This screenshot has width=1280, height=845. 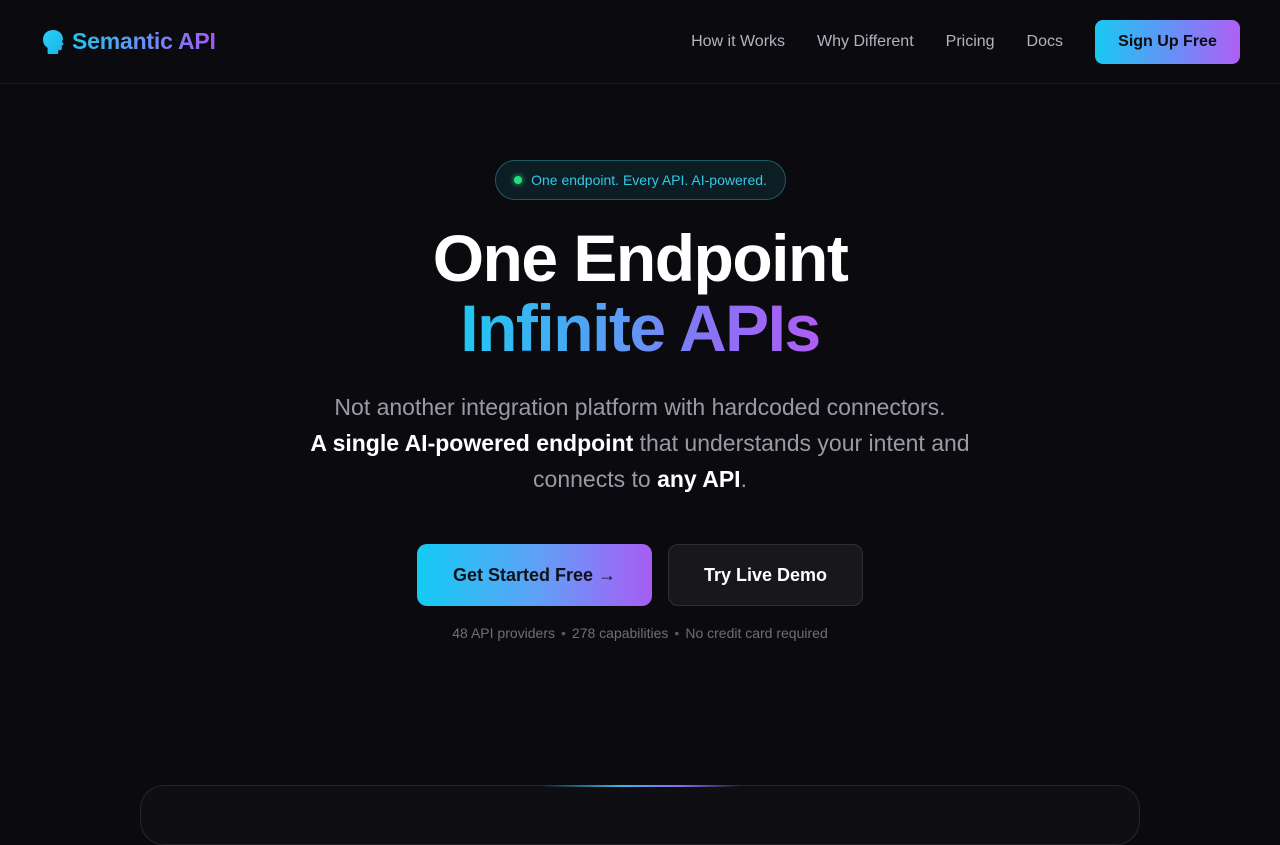 What do you see at coordinates (503, 633) in the screenshot?
I see `meta-providers: 48 API providers` at bounding box center [503, 633].